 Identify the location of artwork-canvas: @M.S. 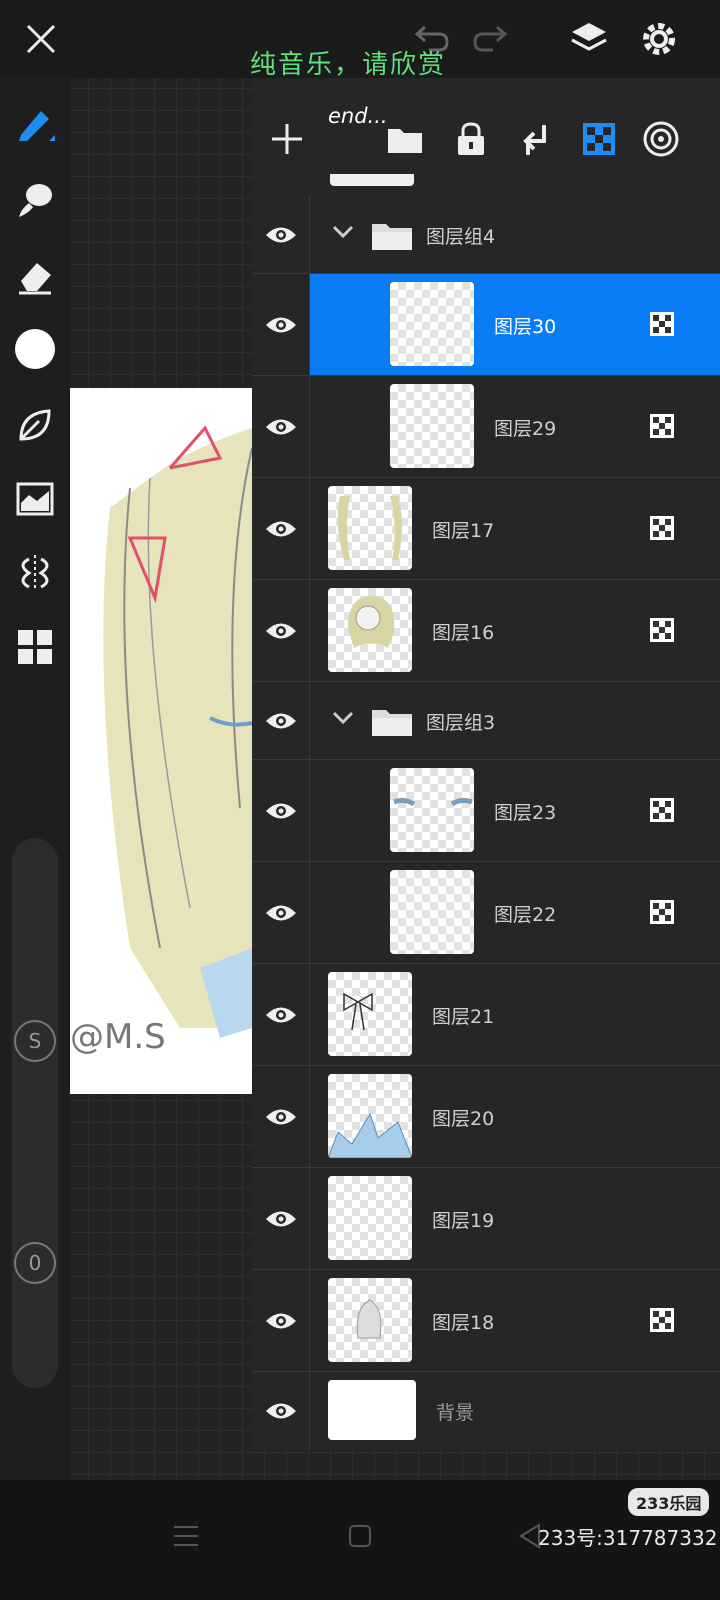
(161, 741).